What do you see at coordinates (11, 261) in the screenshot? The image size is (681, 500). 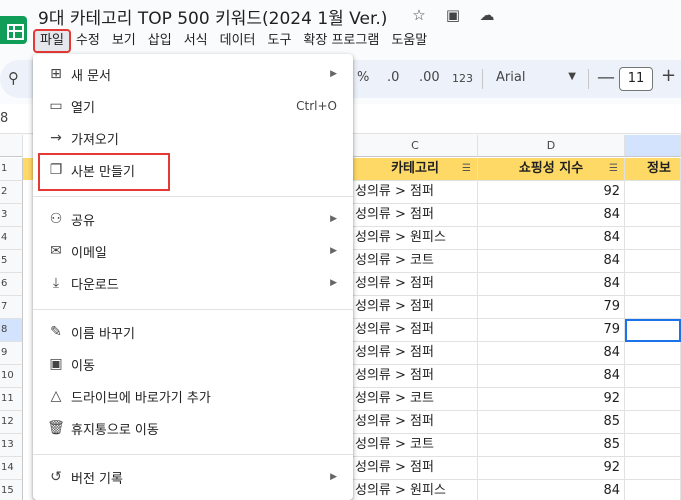 I see `row-header: 5` at bounding box center [11, 261].